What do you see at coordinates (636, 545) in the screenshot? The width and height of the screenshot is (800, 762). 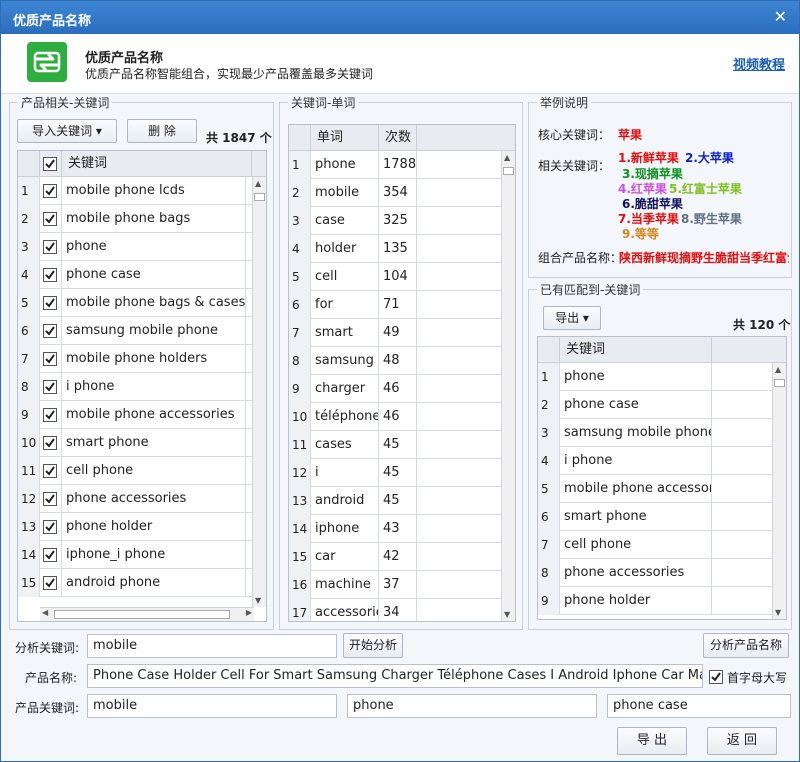 I see `matched-keyword-cell: cell phone` at bounding box center [636, 545].